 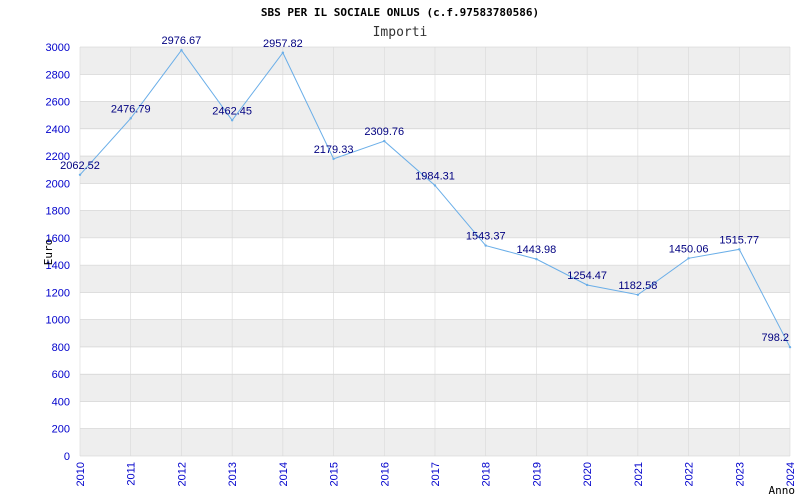 What do you see at coordinates (775, 338) in the screenshot?
I see `data-label: 798.2` at bounding box center [775, 338].